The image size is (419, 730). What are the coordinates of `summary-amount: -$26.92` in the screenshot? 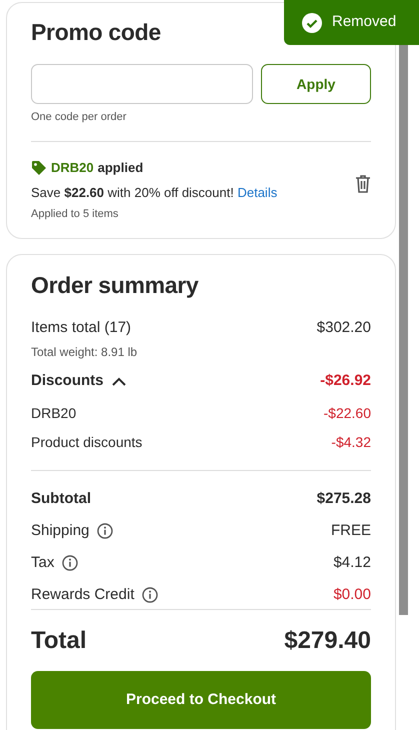 It's located at (345, 381).